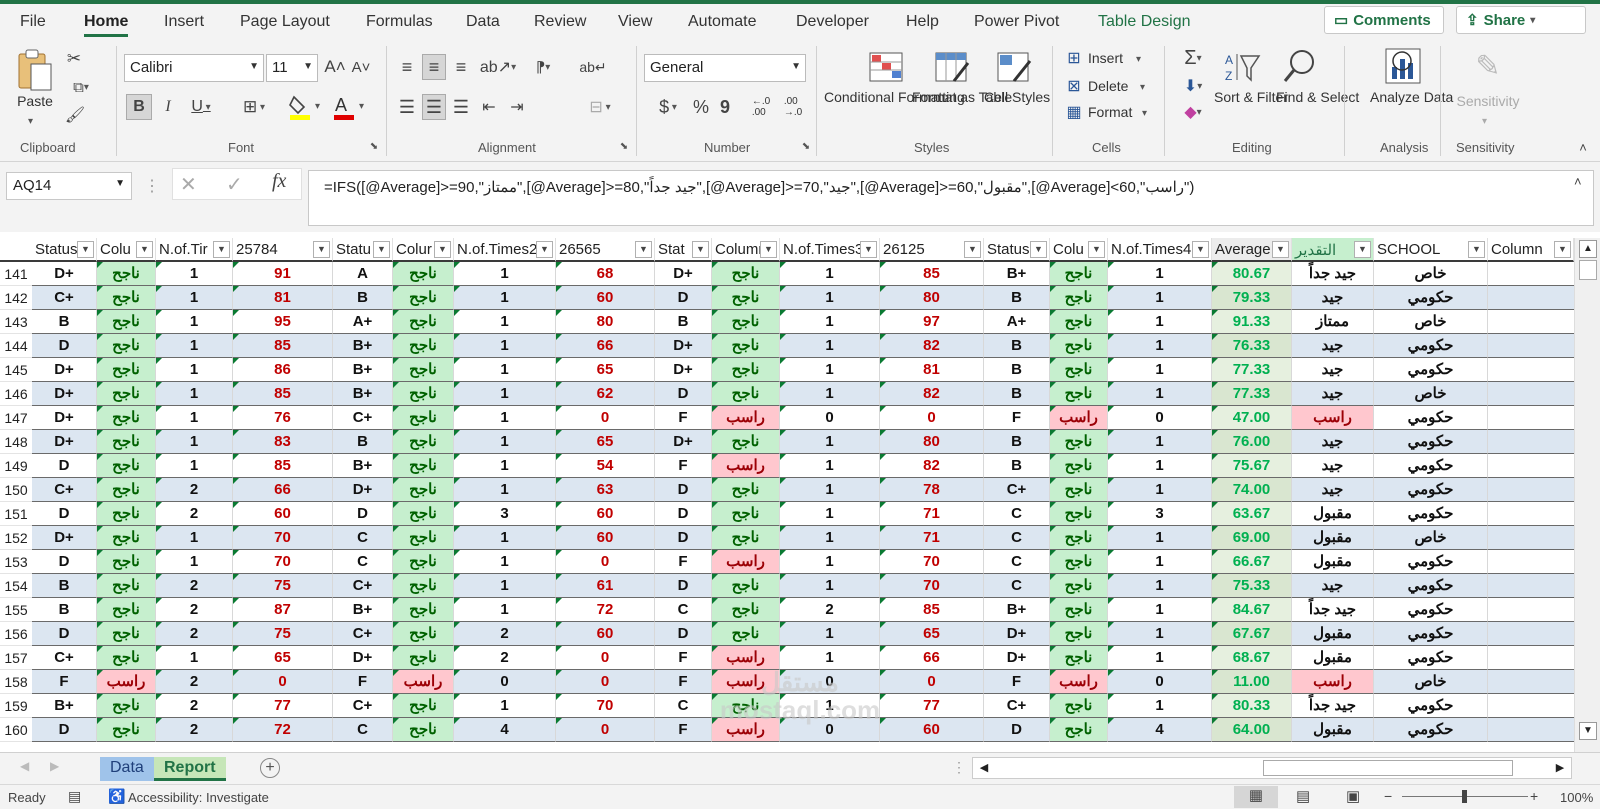  Describe the element at coordinates (254, 107) in the screenshot. I see `borders-icon: ⊞ ▾` at that location.